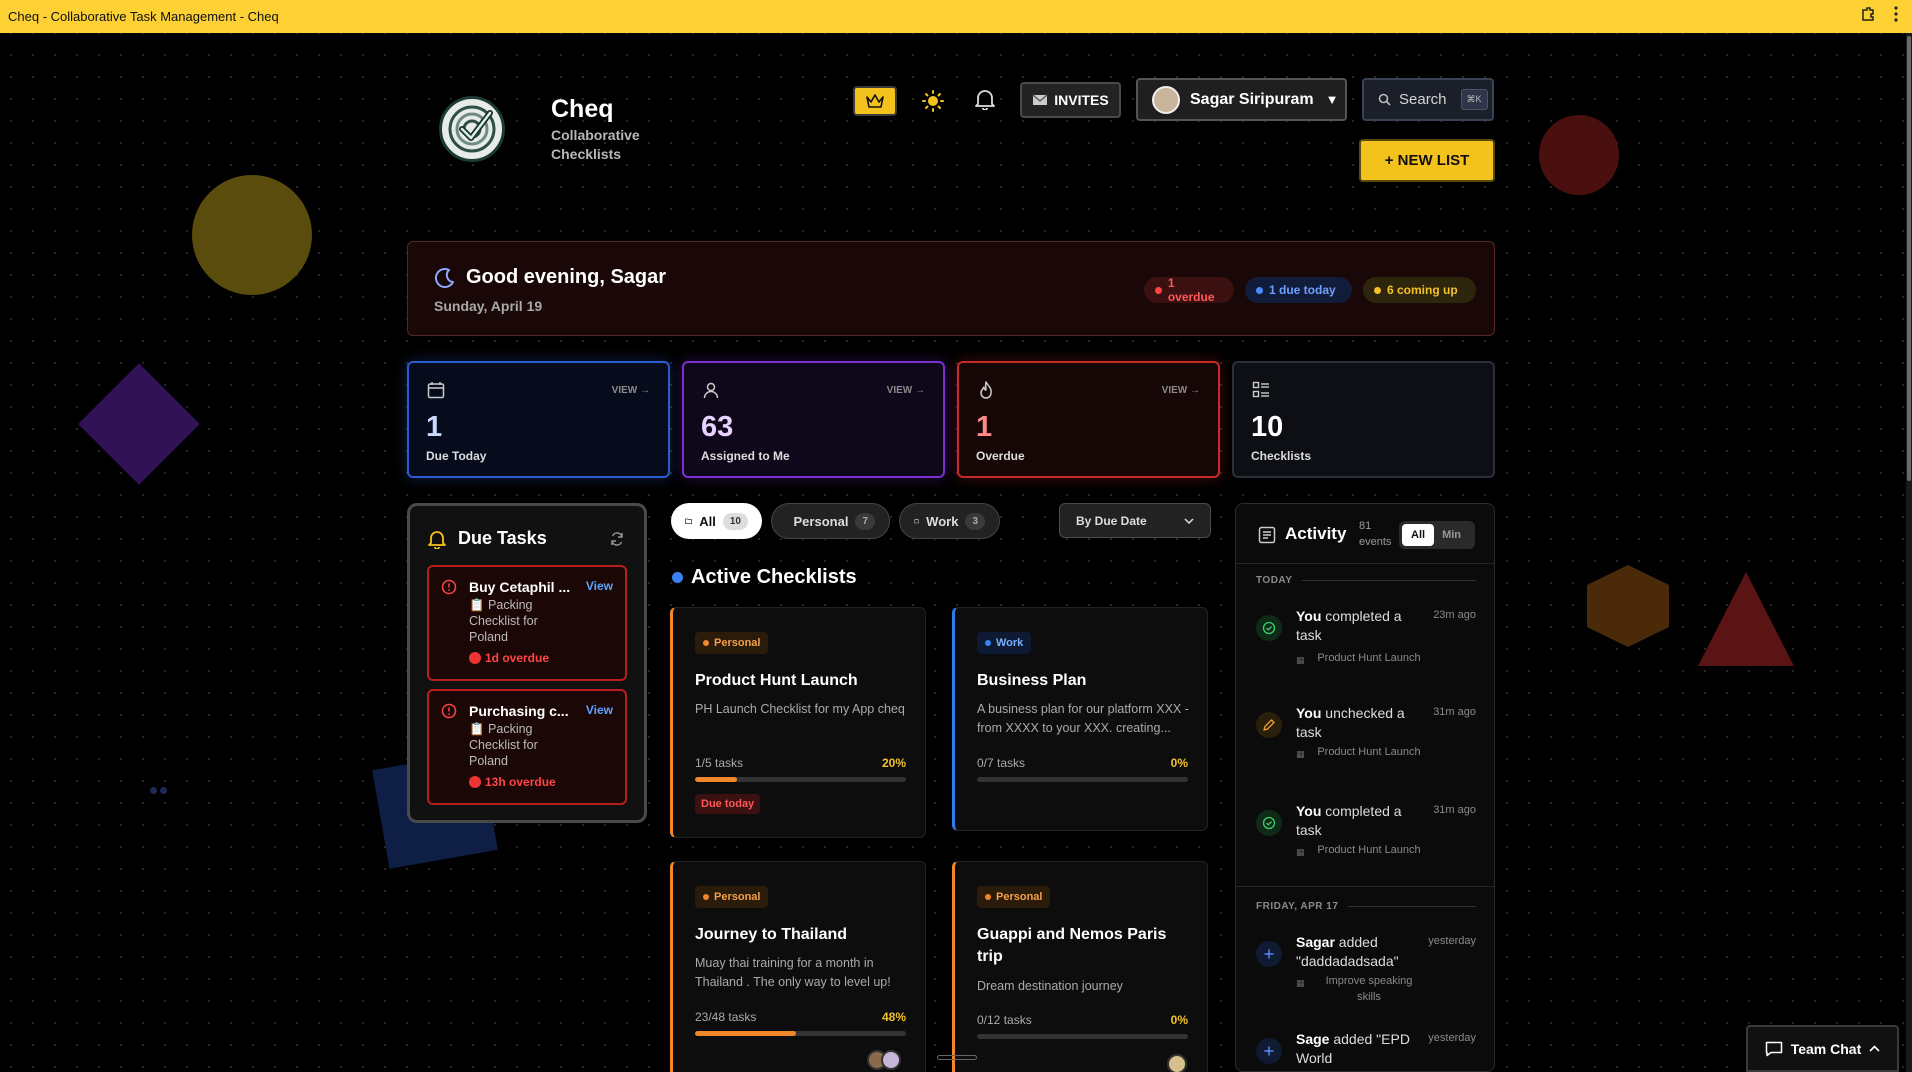  Describe the element at coordinates (719, 763) in the screenshot. I see `checklist-task-count: 1/5 tasks` at that location.